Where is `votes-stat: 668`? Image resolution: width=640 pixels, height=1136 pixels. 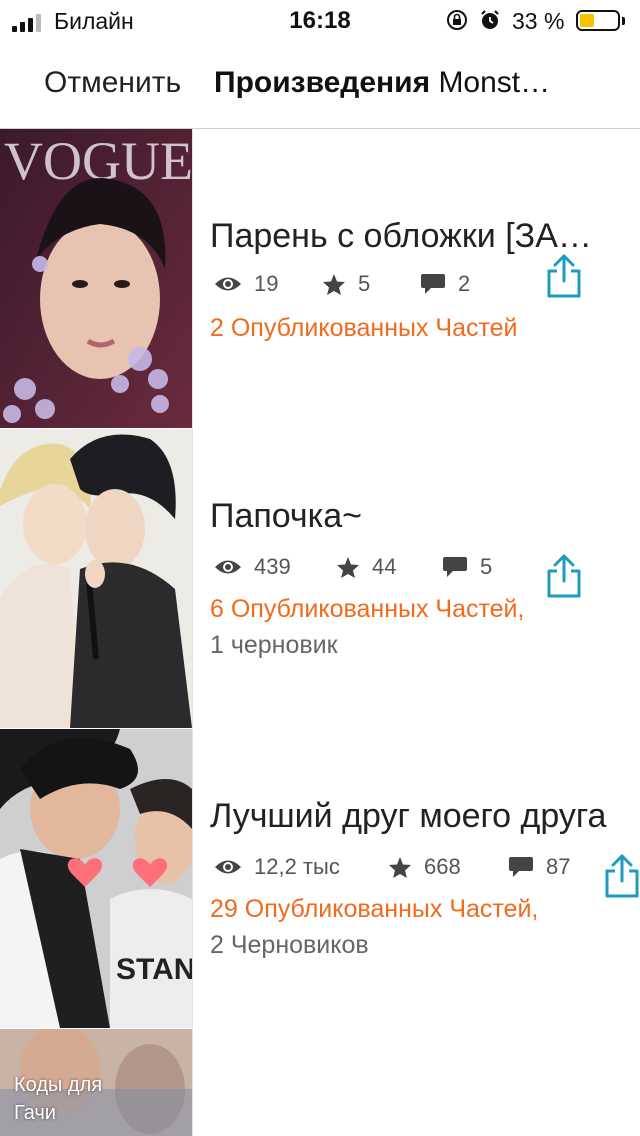 votes-stat: 668 is located at coordinates (424, 867).